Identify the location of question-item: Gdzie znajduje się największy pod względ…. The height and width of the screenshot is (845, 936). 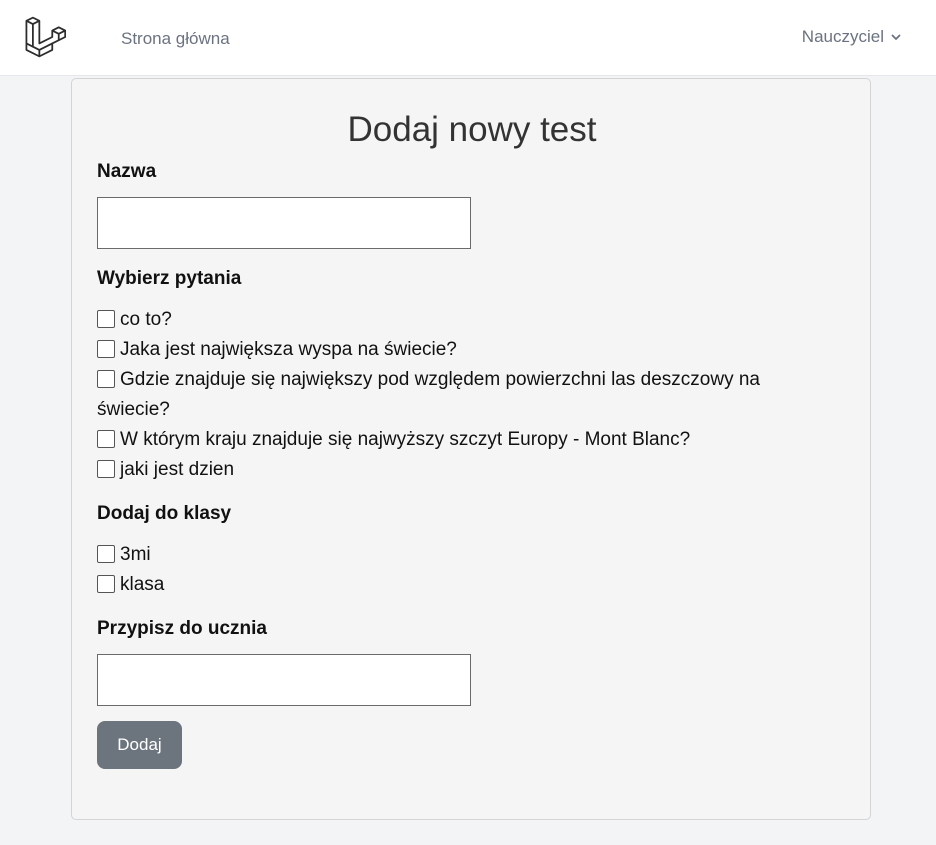
(467, 395).